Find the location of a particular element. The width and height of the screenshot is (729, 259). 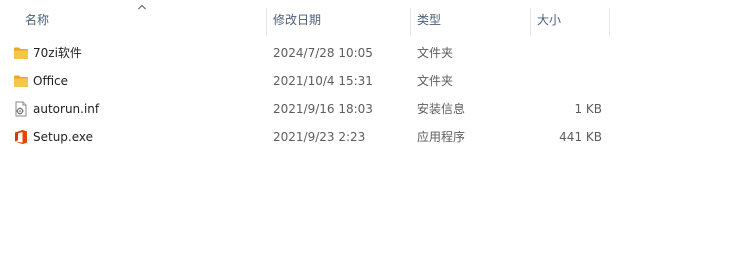

file-row: autorun.inf 2021/9/16 18:03 安装信息 1 KB is located at coordinates (364, 109).